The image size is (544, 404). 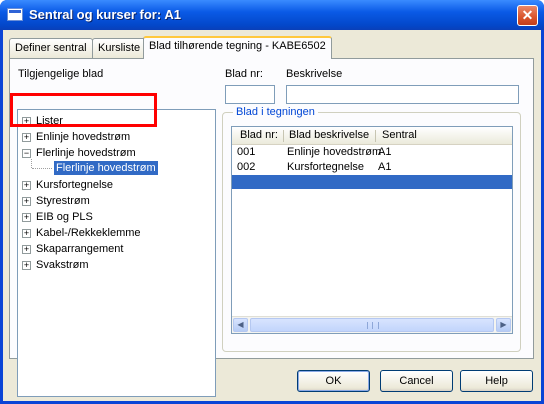 I want to click on tree-item-kabel-rekkeklemme: + Kabel-/Rekkeklemme, so click(x=81, y=235).